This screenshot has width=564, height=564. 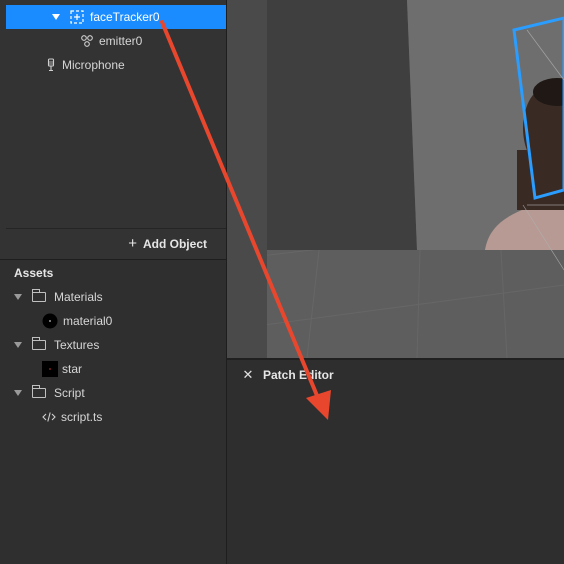 I want to click on code-icon, so click(x=49, y=417).